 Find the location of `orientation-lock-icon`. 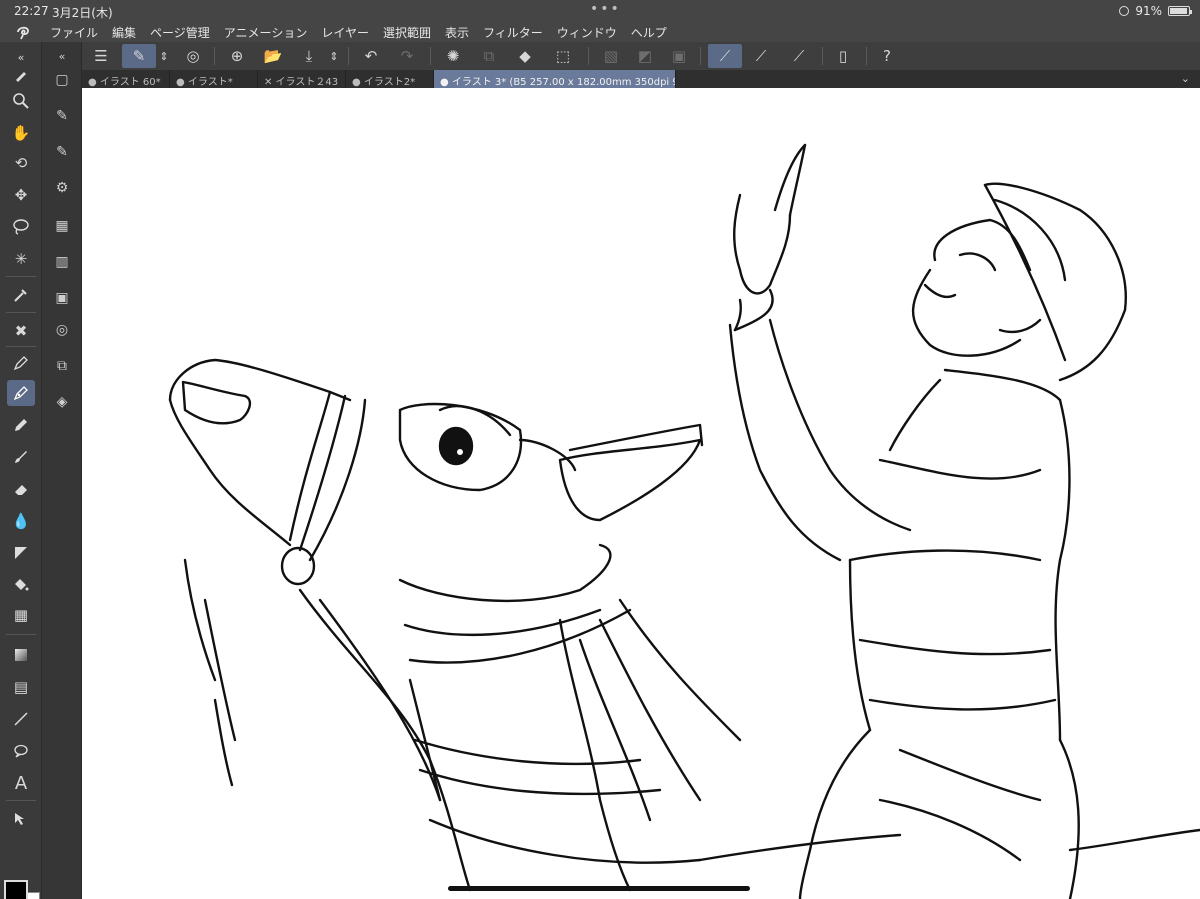

orientation-lock-icon is located at coordinates (1124, 11).